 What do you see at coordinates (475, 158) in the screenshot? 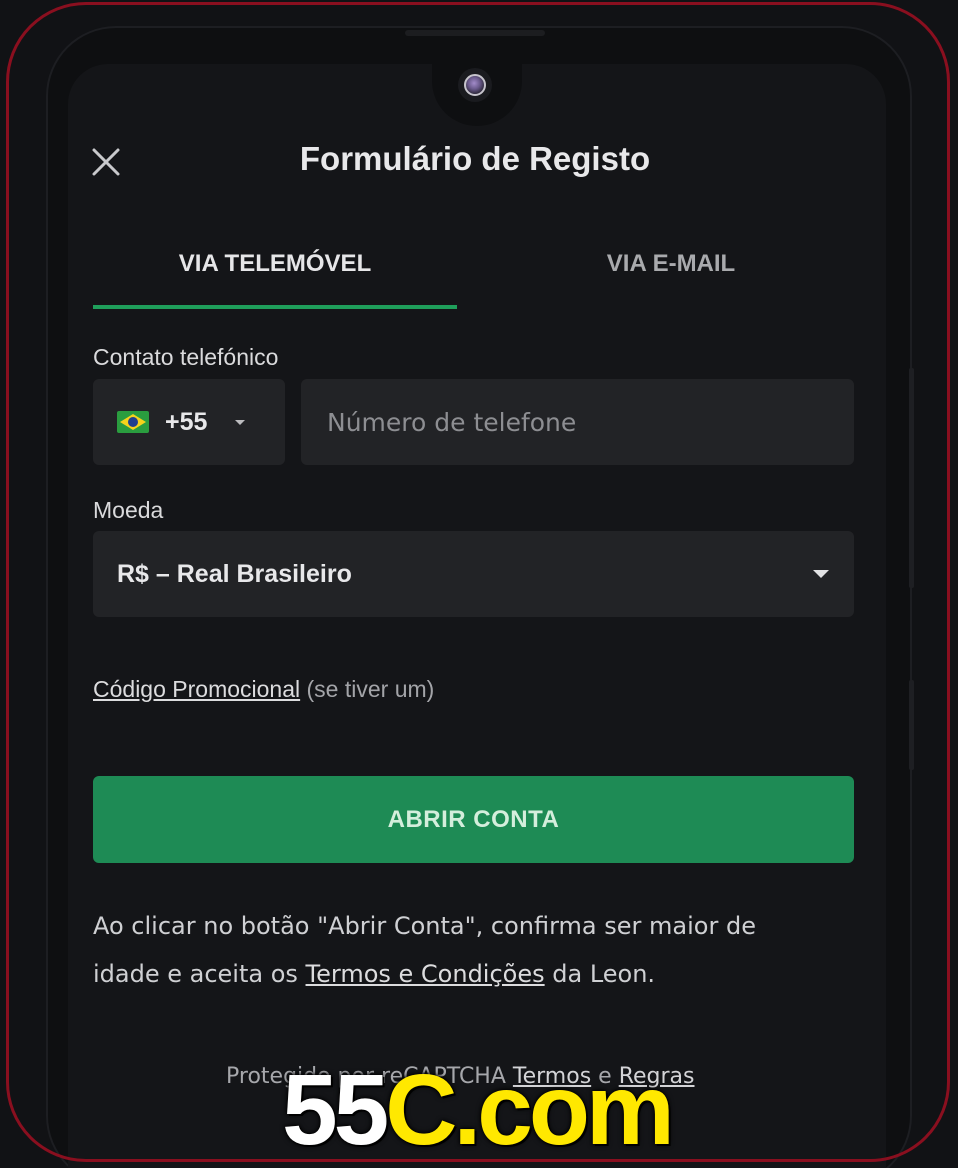
I see `page-title: Formulário de Registo` at bounding box center [475, 158].